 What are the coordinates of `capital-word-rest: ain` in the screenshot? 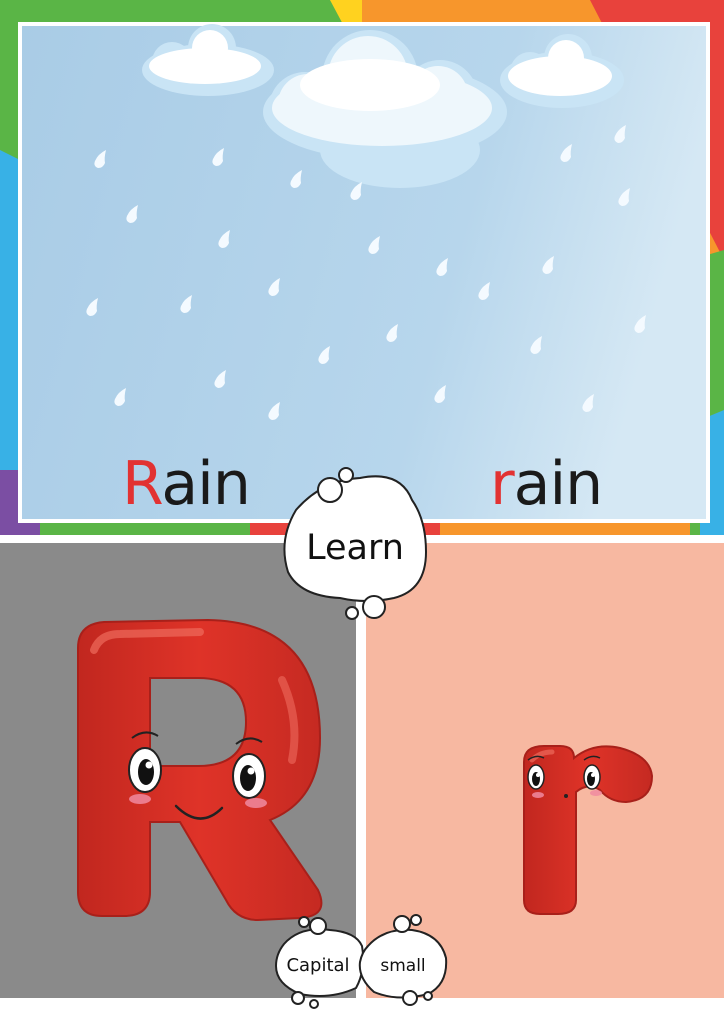 It's located at (205, 484).